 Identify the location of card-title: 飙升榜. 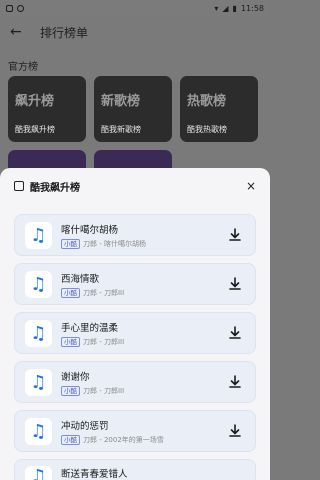
(35, 101).